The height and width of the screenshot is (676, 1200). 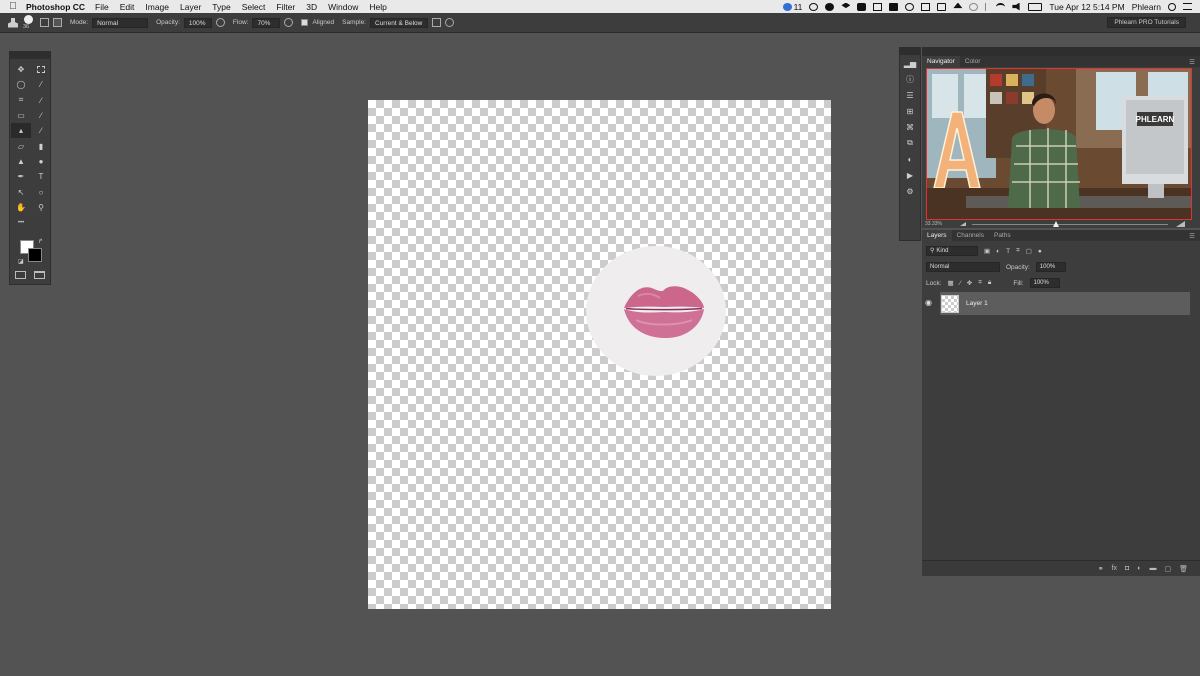 What do you see at coordinates (894, 6) in the screenshot?
I see `tool-icon` at bounding box center [894, 6].